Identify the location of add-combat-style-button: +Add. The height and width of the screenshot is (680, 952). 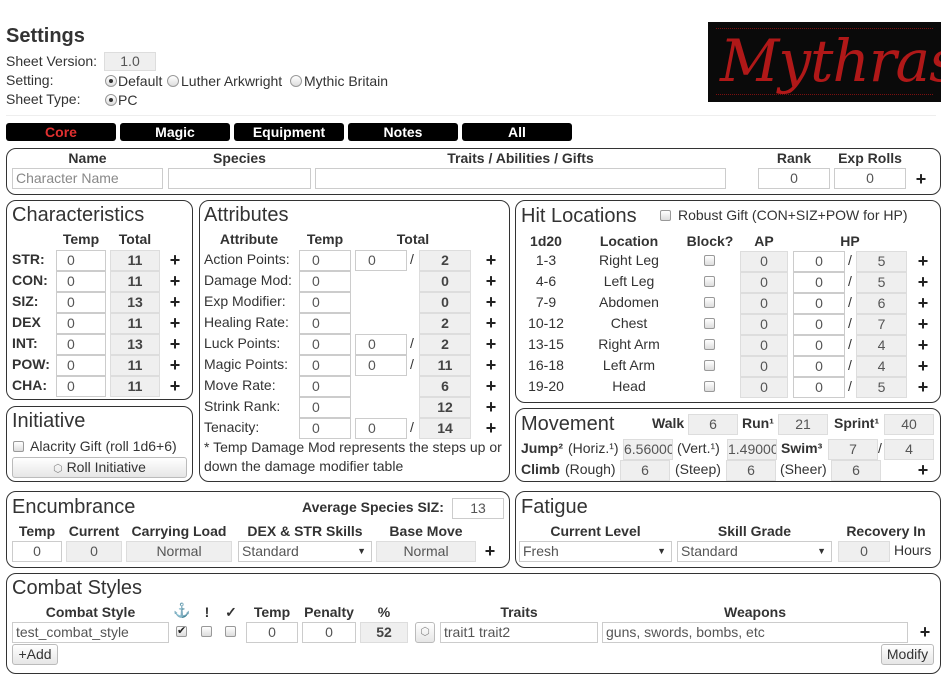
(35, 654).